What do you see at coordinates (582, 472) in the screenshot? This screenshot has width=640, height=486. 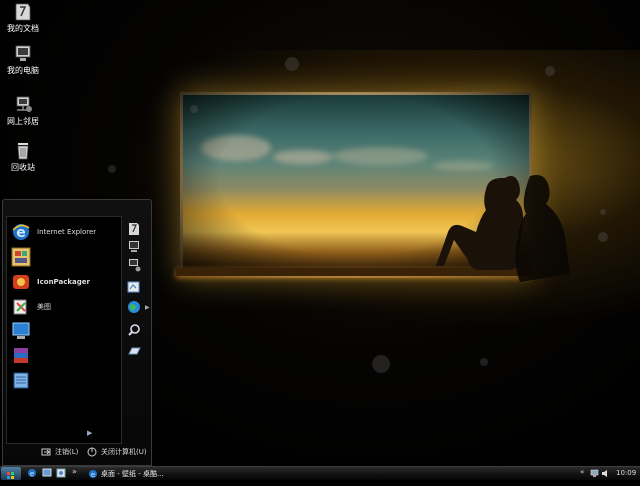 I see `tray-expand-button: «` at bounding box center [582, 472].